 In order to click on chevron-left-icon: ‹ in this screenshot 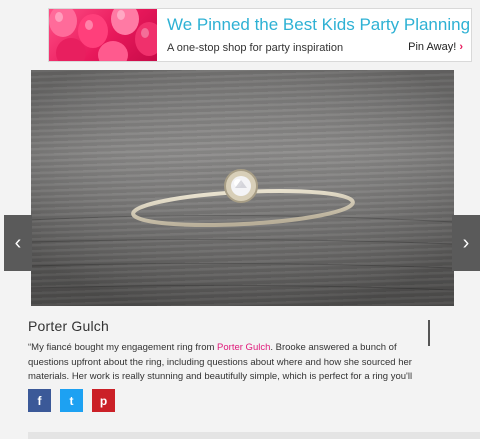, I will do `click(18, 242)`.